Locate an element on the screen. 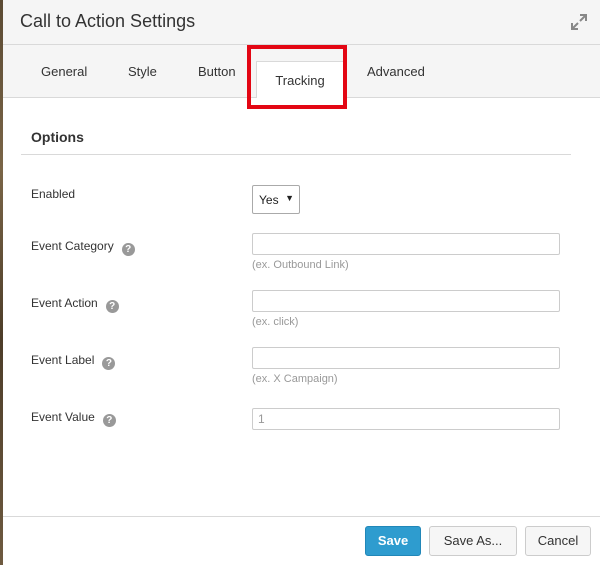  event-action-hint: (ex. click) is located at coordinates (275, 322).